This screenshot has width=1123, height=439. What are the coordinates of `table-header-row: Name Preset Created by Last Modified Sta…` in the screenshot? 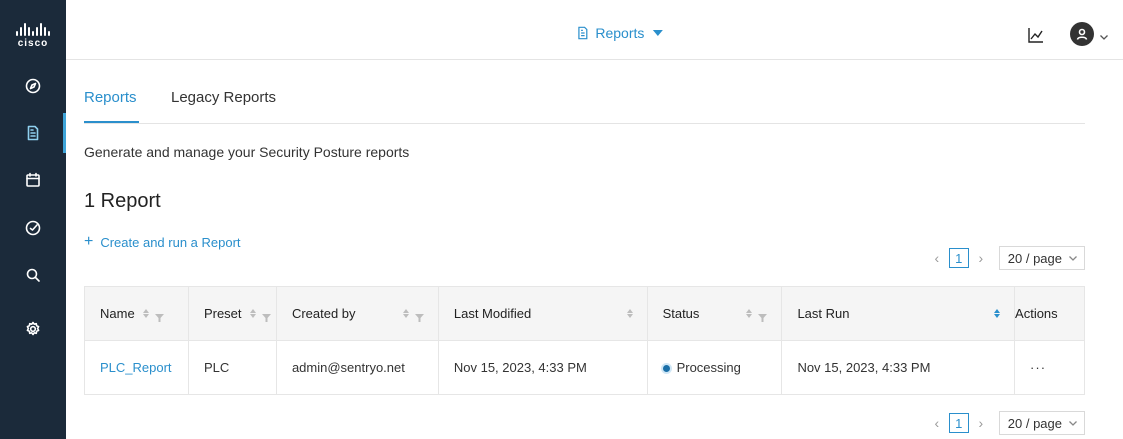 It's located at (584, 313).